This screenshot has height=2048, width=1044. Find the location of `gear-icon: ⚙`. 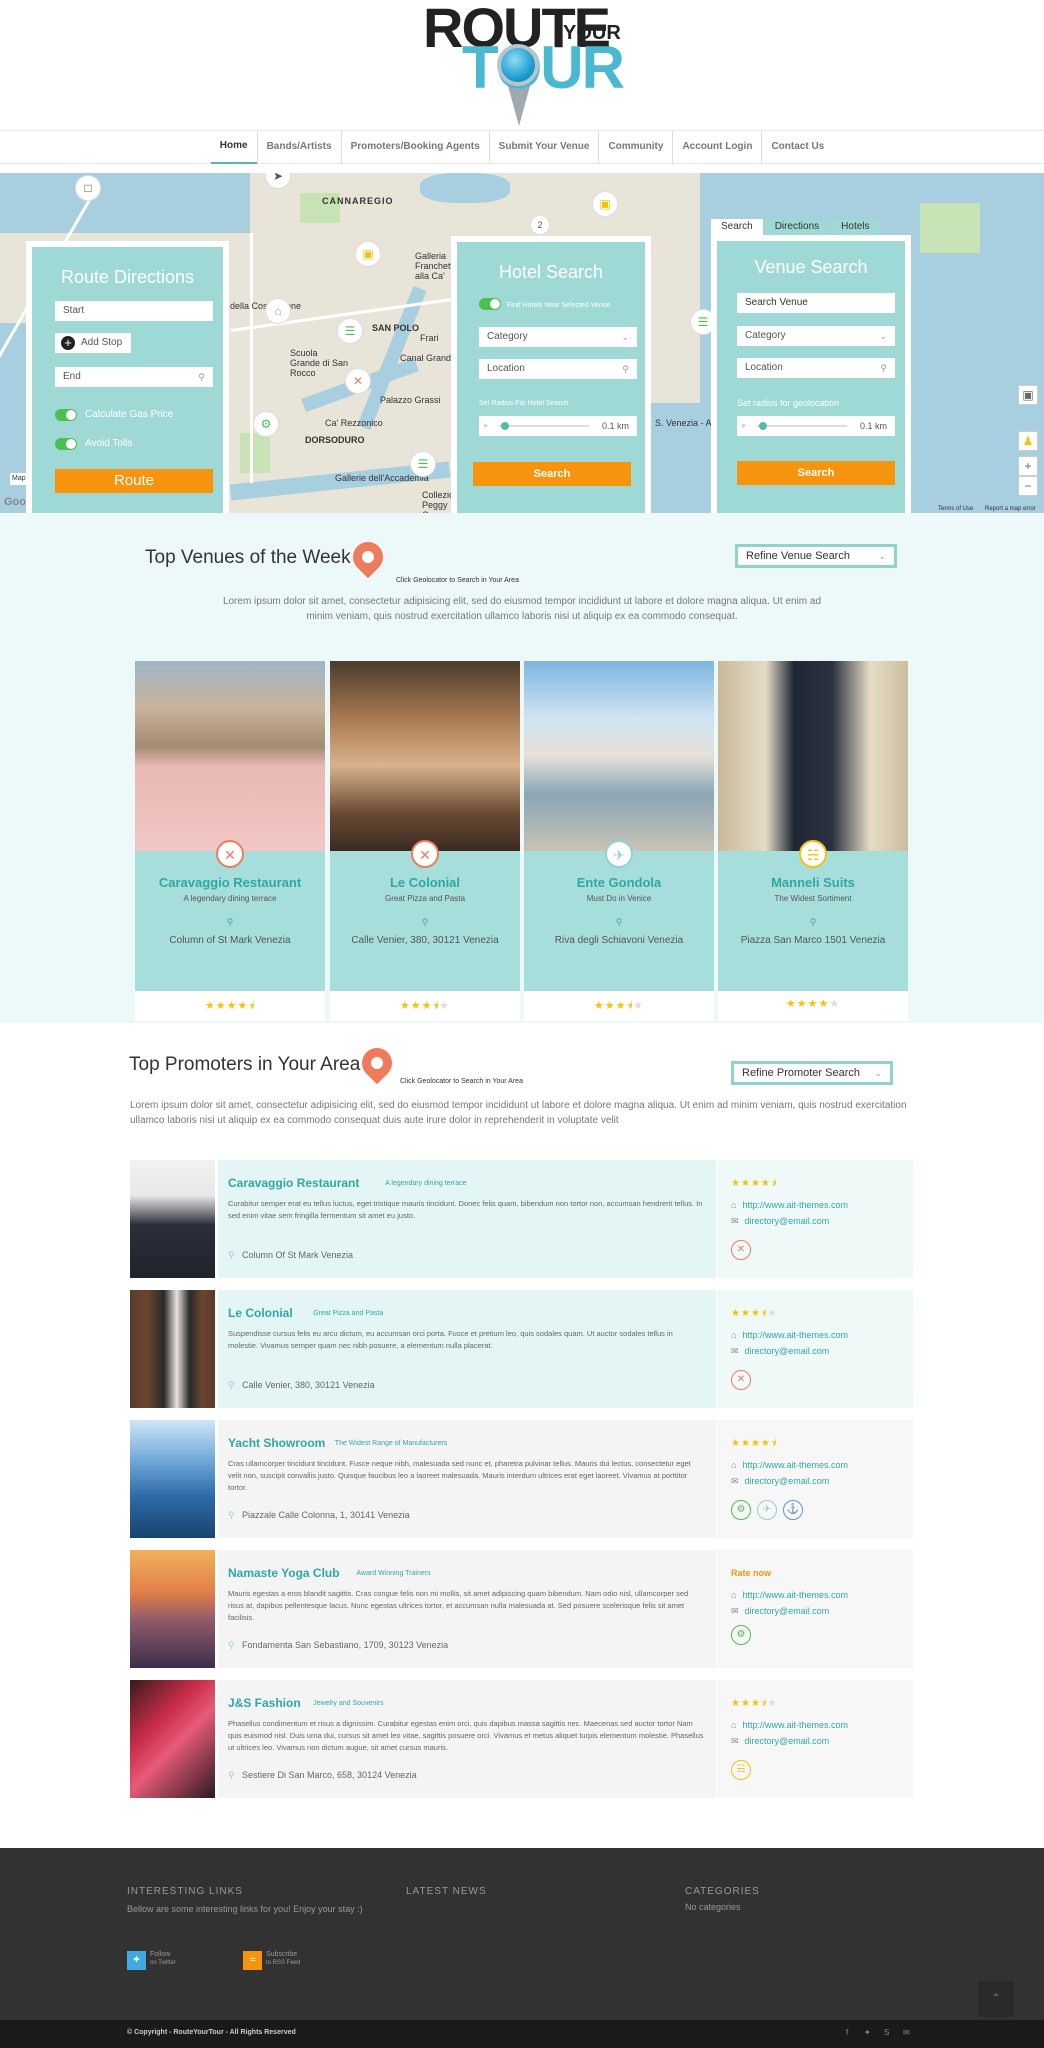

gear-icon: ⚙ is located at coordinates (741, 1635).